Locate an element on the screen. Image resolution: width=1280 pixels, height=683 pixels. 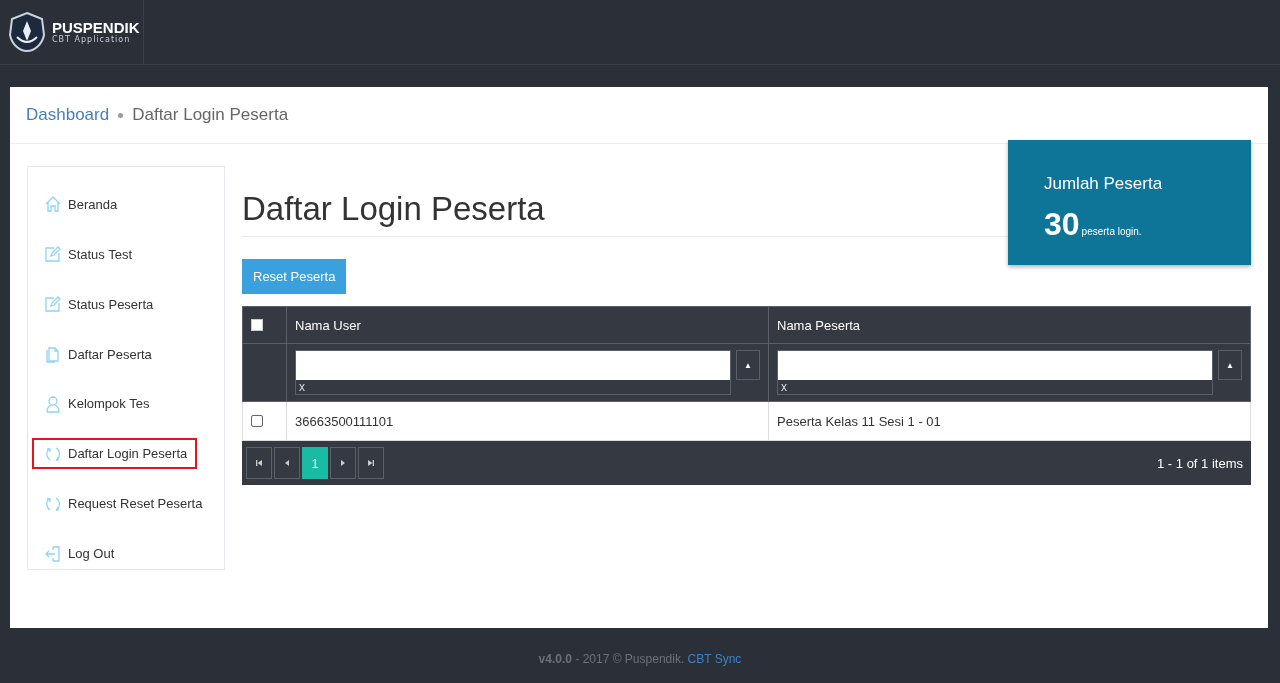
column-header: Nama Peserta is located at coordinates (1009, 325).